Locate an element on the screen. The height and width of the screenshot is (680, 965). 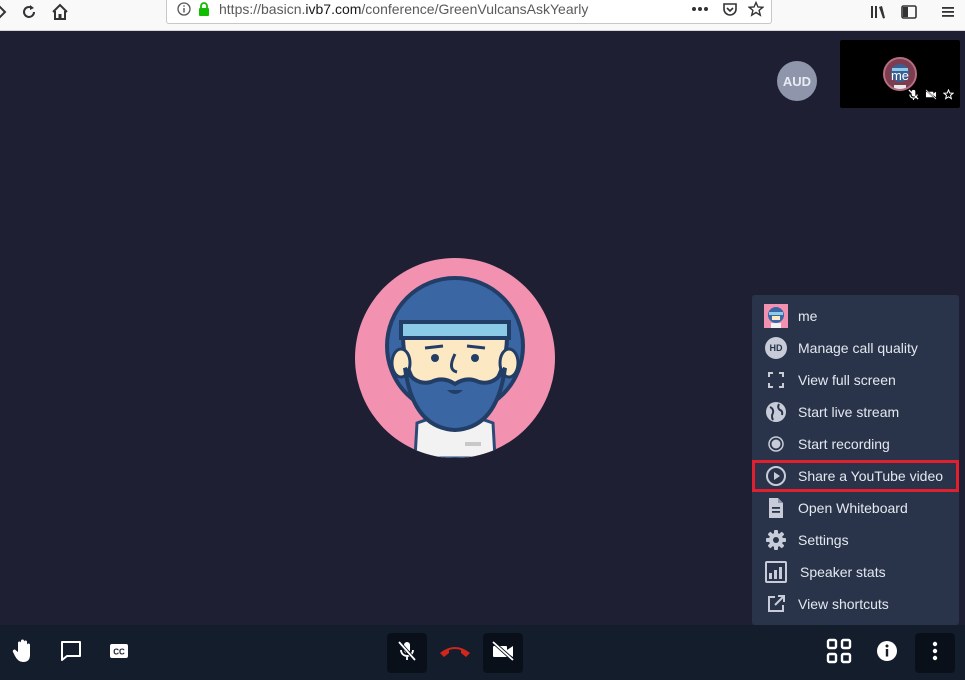
home-icon is located at coordinates (60, 12).